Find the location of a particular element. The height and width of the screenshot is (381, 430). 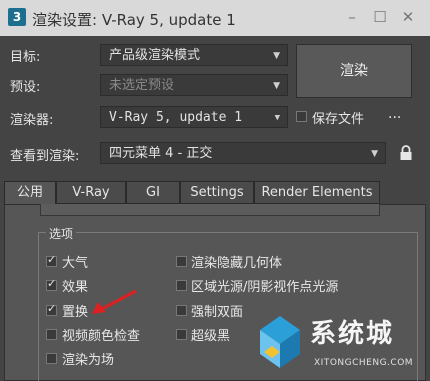

atmosphere-checkbox is located at coordinates (51, 260).